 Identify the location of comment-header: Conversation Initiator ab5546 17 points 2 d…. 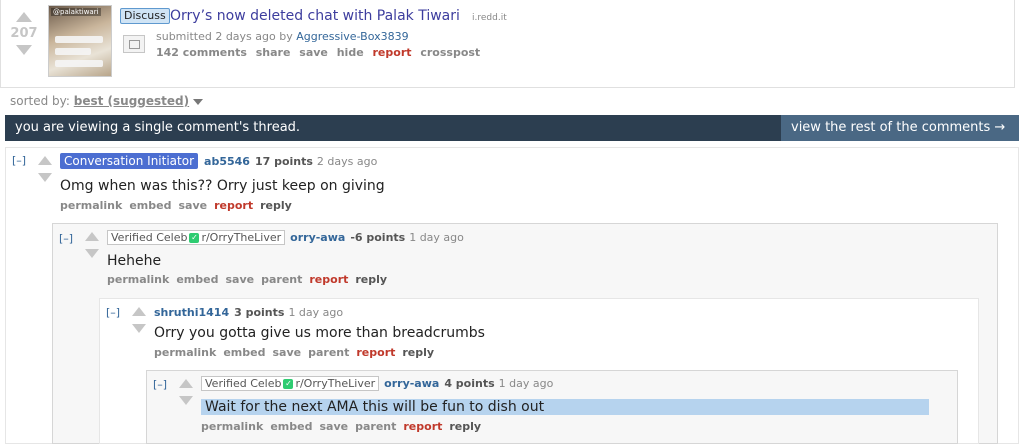
(218, 161).